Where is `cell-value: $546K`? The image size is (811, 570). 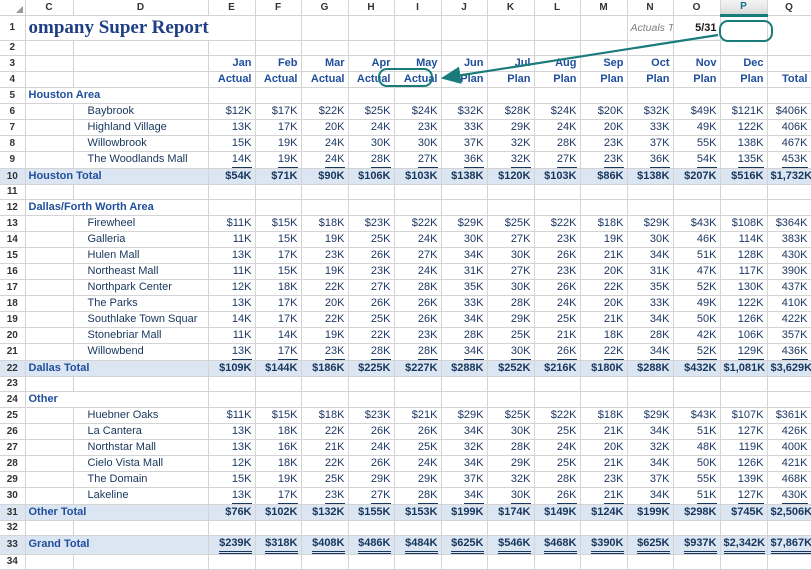 cell-value: $546K is located at coordinates (511, 544).